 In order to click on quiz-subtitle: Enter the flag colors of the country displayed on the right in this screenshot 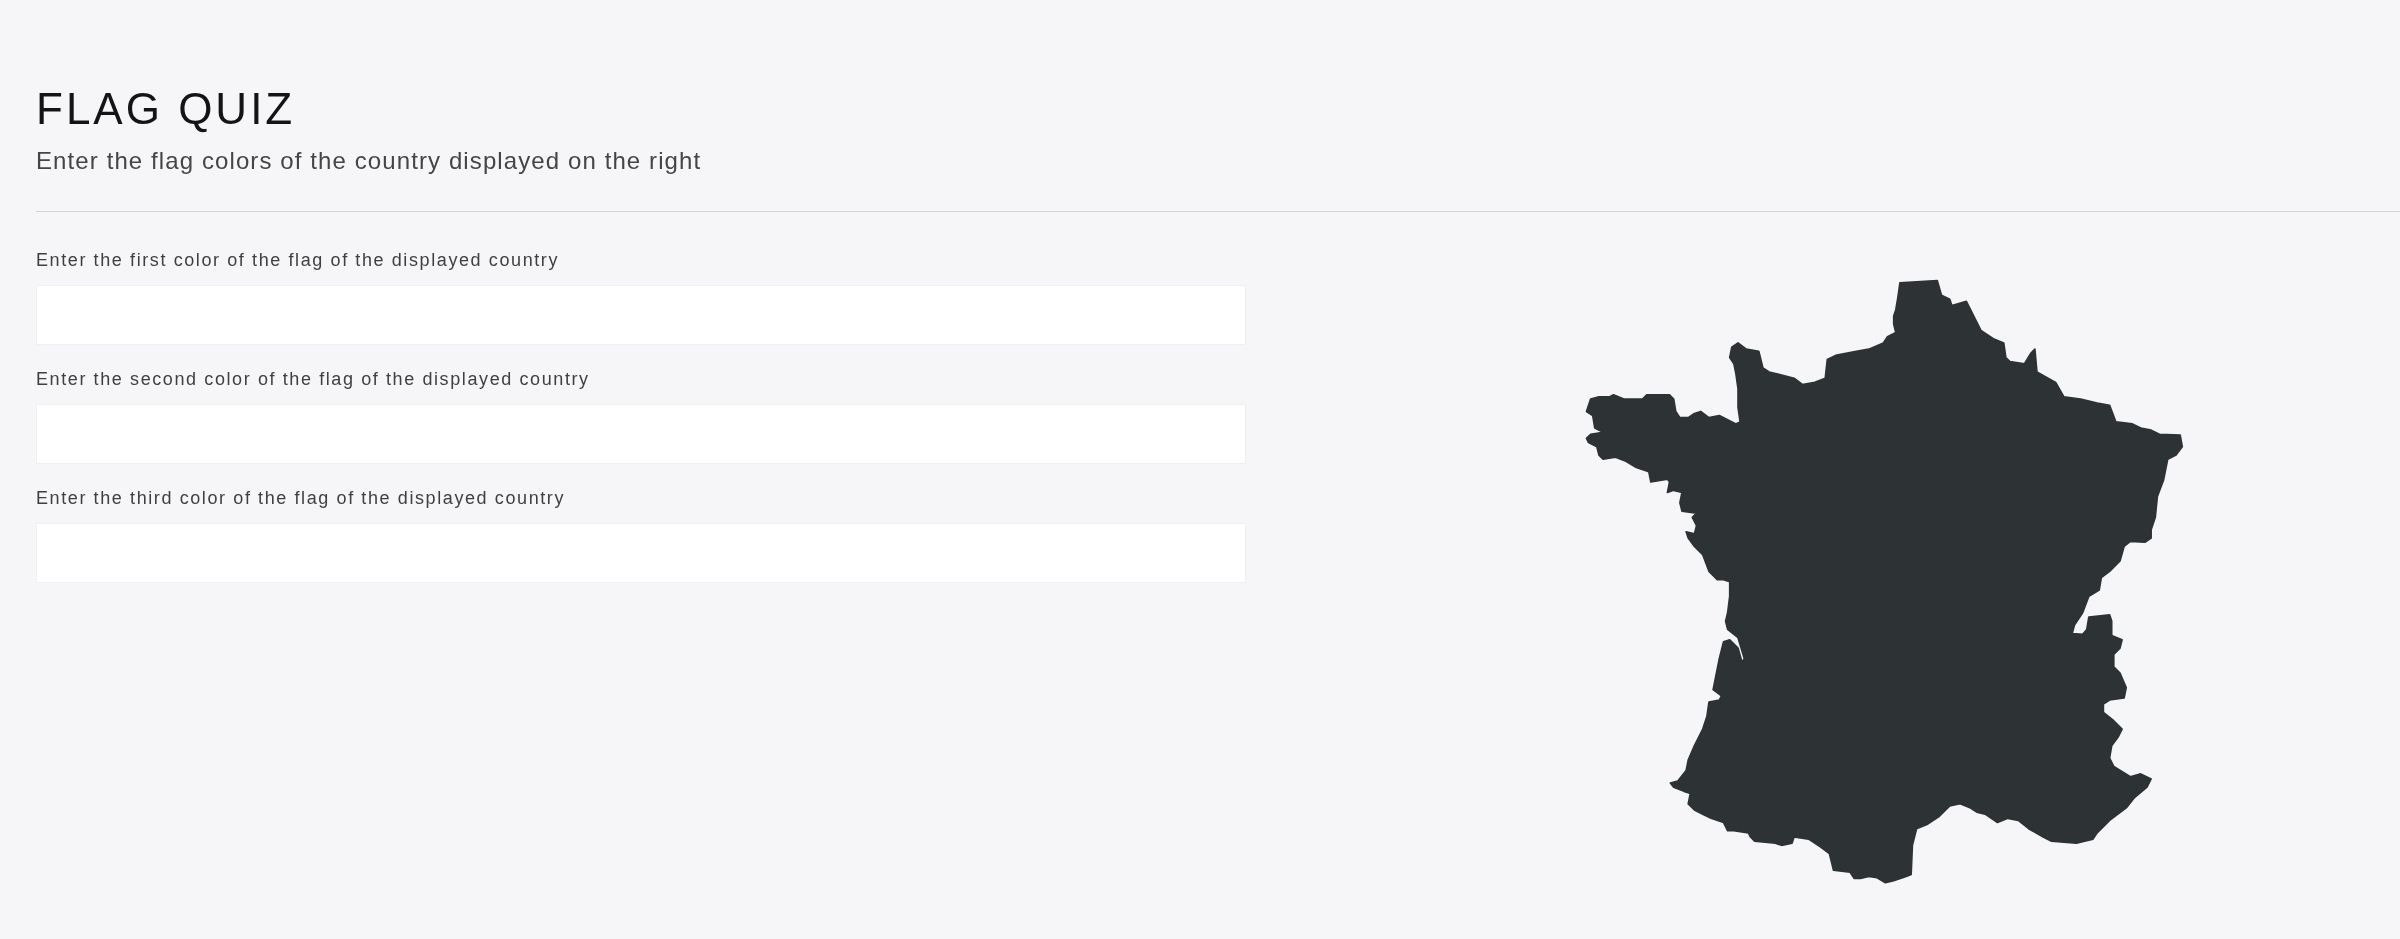, I will do `click(369, 161)`.